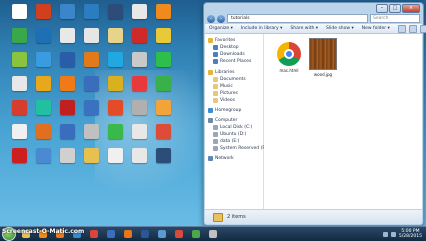 The width and height of the screenshot is (426, 241). What do you see at coordinates (376, 28) in the screenshot?
I see `command-new-folder: New folder ▾` at bounding box center [376, 28].